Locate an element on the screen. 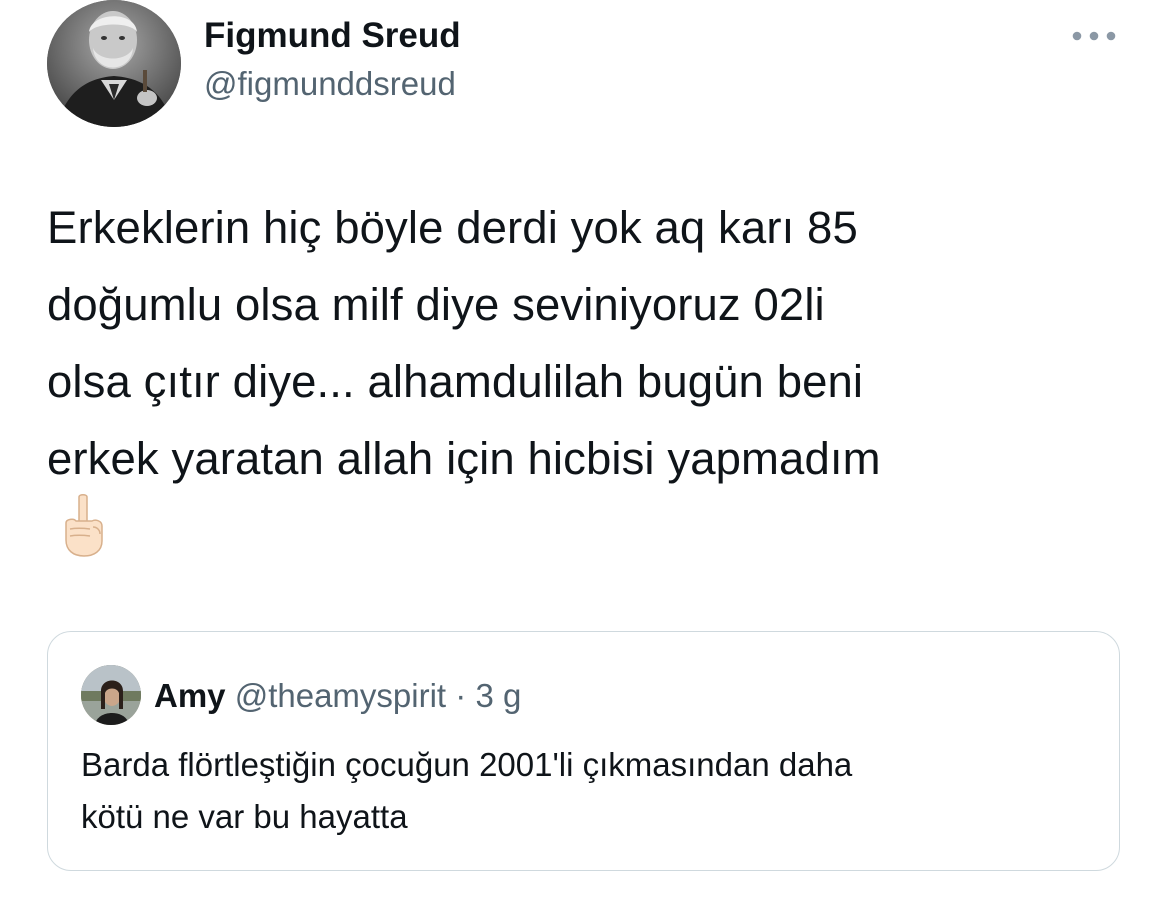 Image resolution: width=1169 pixels, height=903 pixels. more-options-button is located at coordinates (1094, 36).